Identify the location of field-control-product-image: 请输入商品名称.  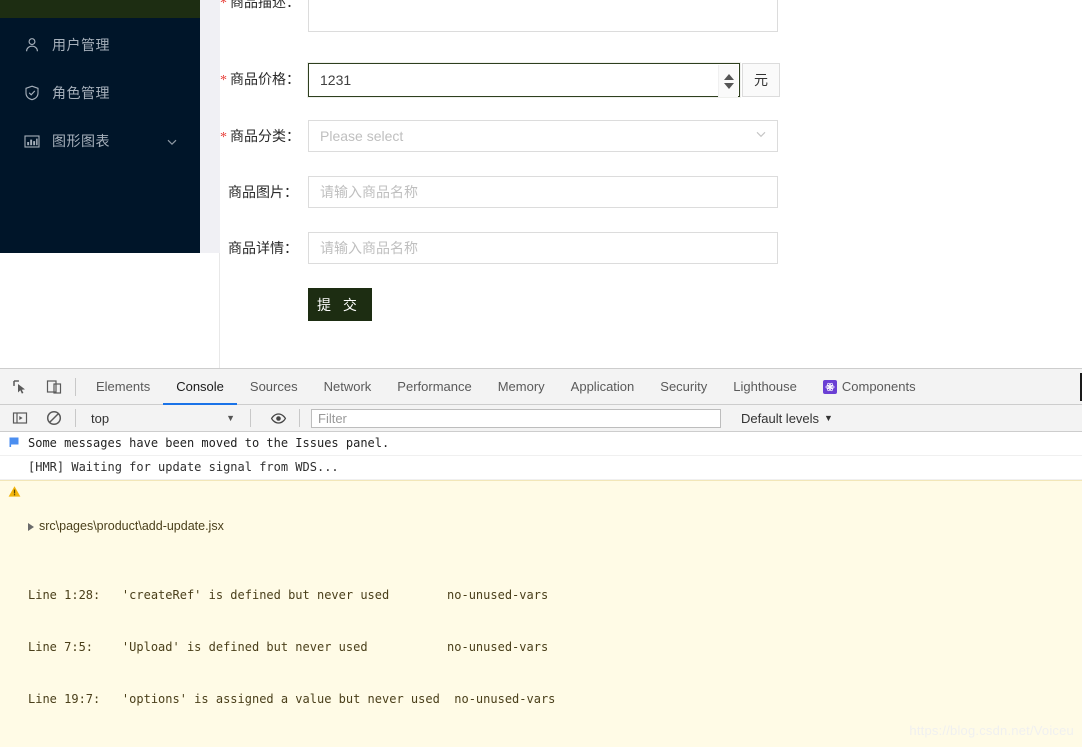
(543, 192).